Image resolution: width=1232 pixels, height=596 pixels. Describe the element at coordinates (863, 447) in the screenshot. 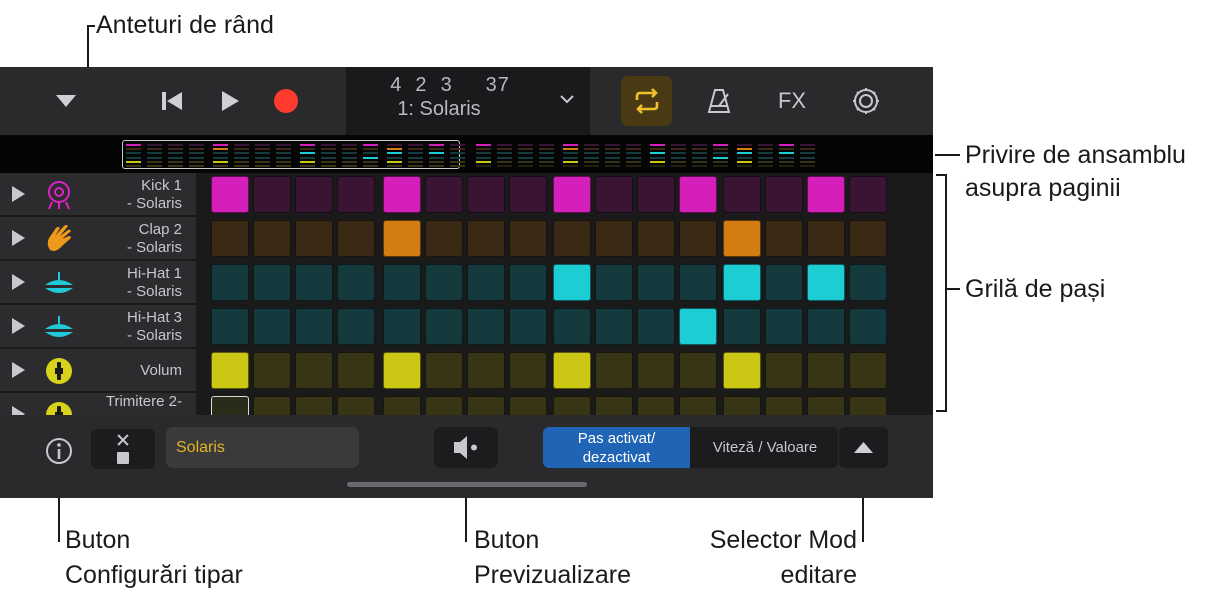

I see `expand-modes-button` at that location.